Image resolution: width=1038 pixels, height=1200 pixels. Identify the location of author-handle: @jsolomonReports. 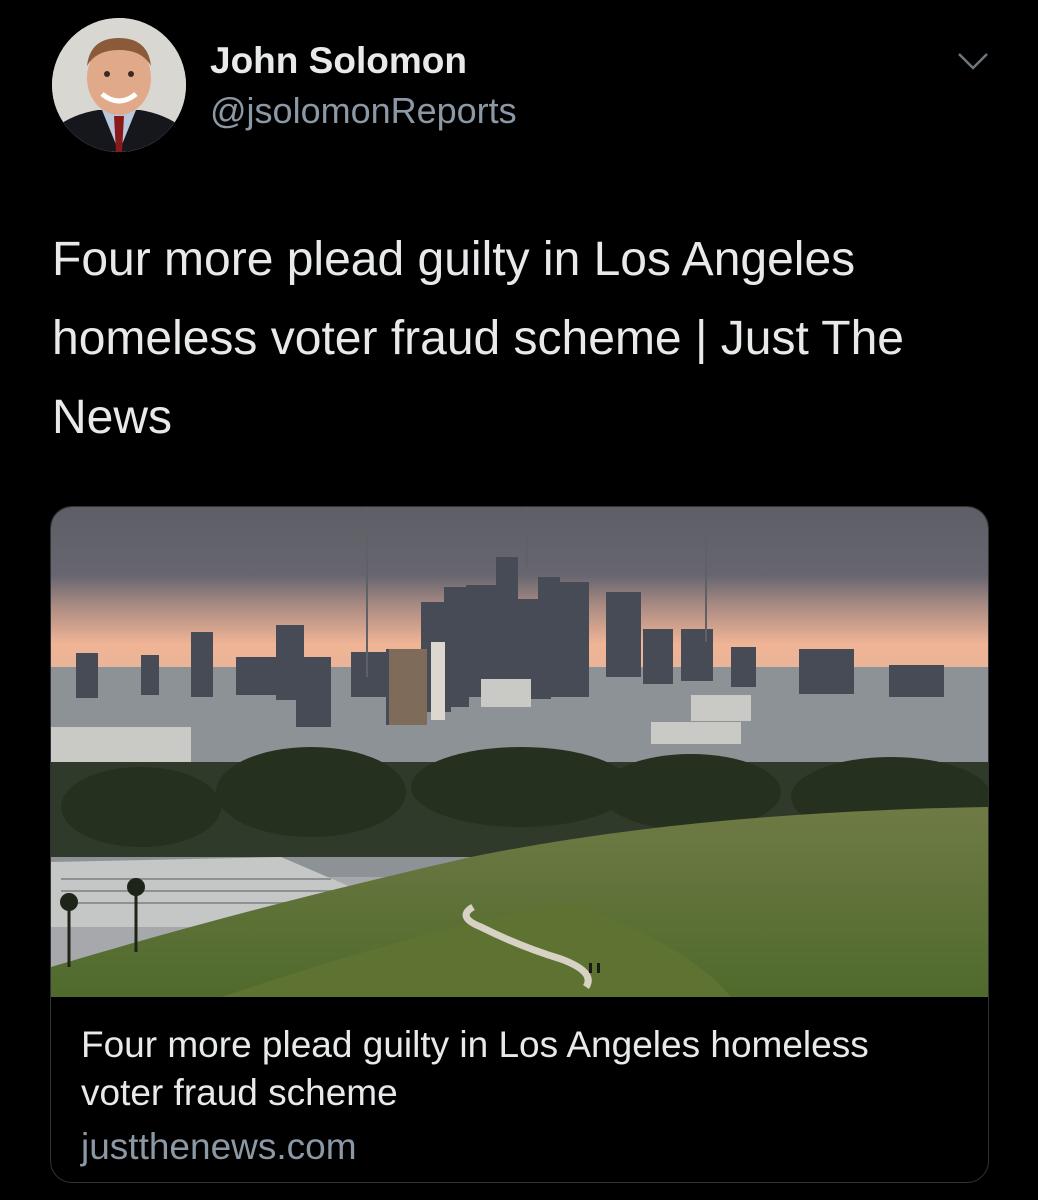
(363, 111).